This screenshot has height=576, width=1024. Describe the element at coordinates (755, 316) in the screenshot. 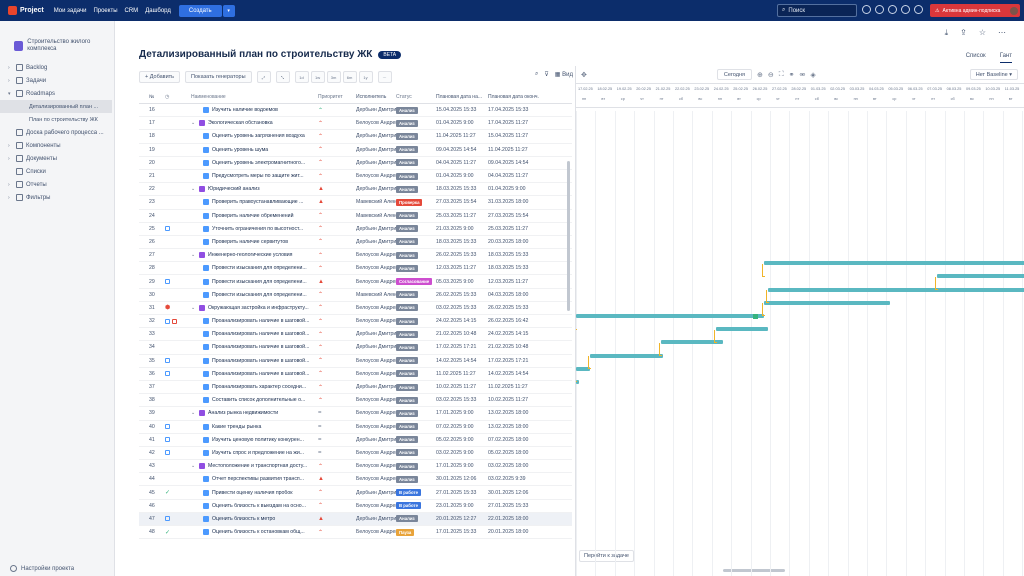

I see `milestone-marker` at that location.